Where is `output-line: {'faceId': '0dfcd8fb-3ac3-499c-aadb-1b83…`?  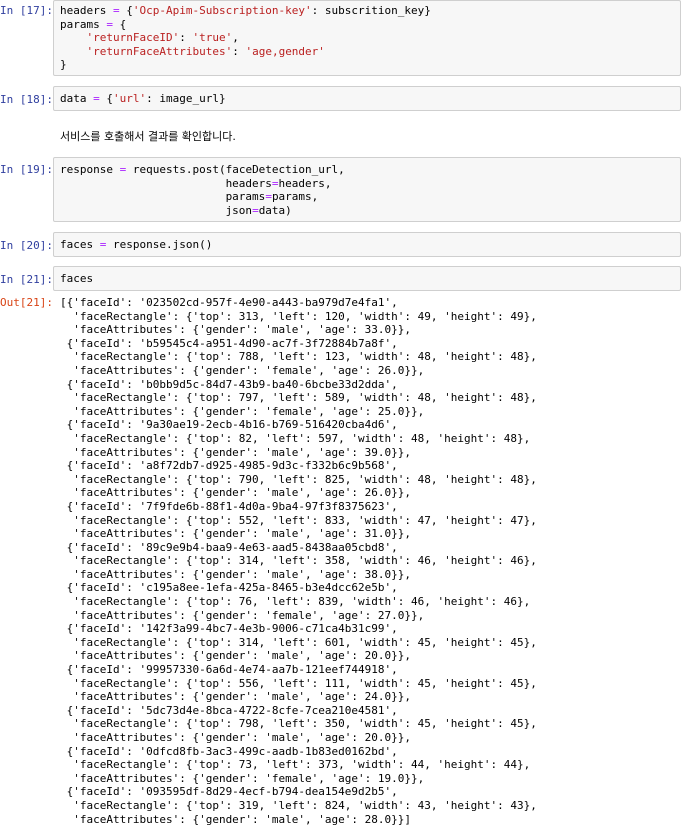 output-line: {'faceId': '0dfcd8fb-3ac3-499c-aadb-1b83… is located at coordinates (229, 751).